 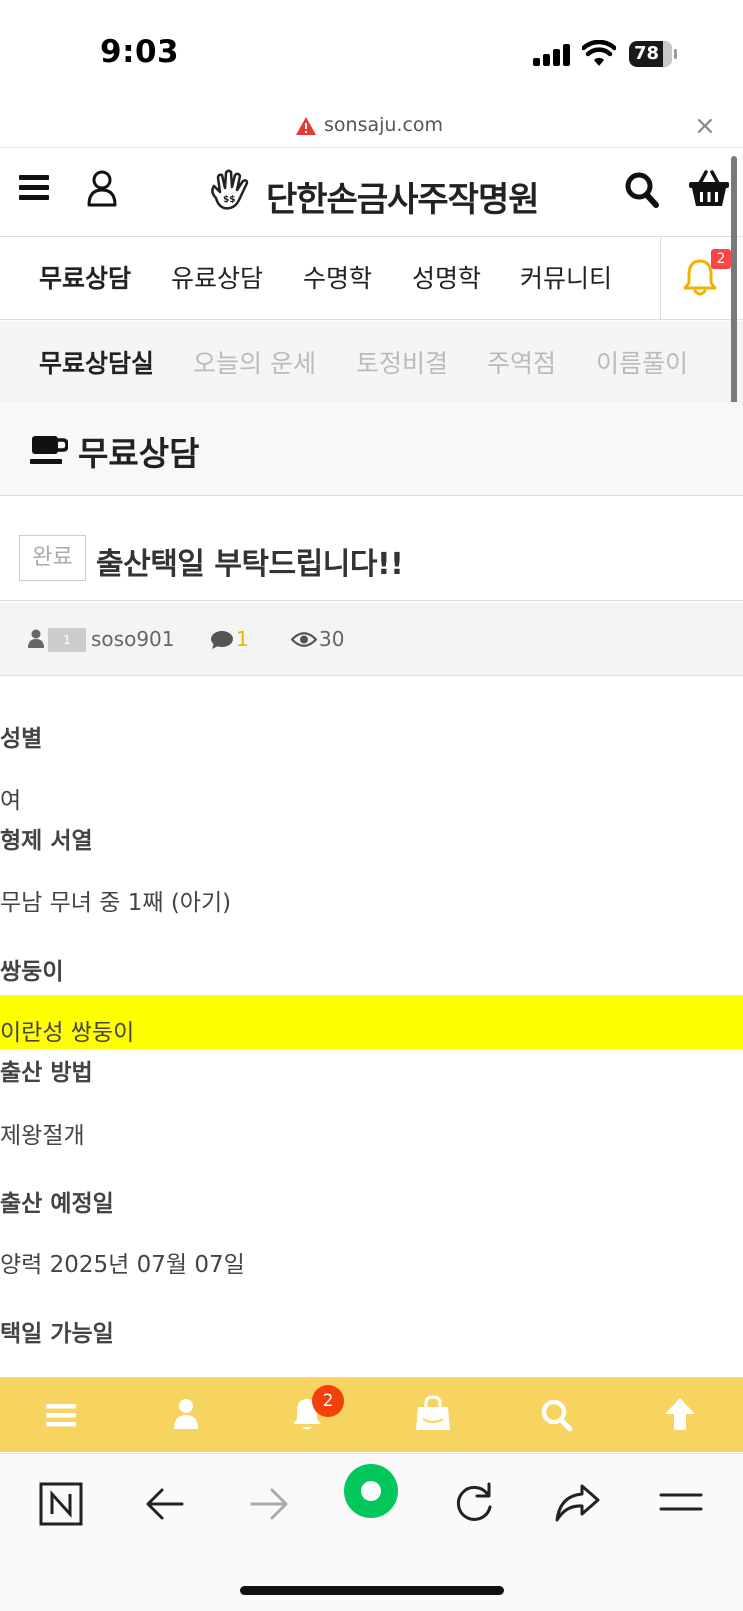 What do you see at coordinates (46, 1073) in the screenshot?
I see `field-label-delivery-method: 출산 방법` at bounding box center [46, 1073].